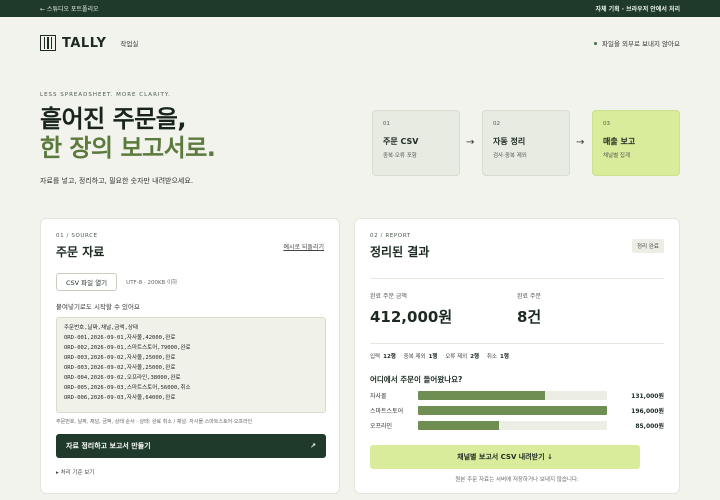  What do you see at coordinates (303, 246) in the screenshot?
I see `reset-example-link: 예시로 되돌리기` at bounding box center [303, 246].